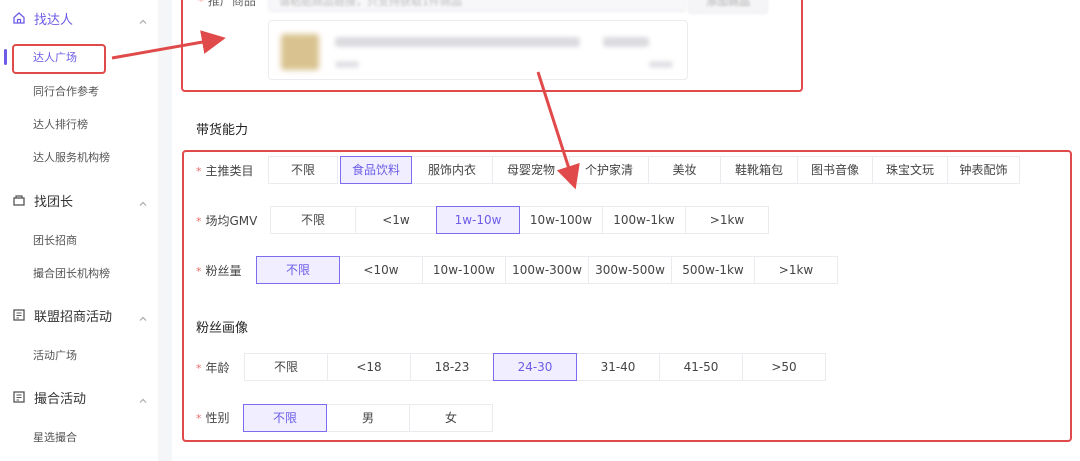 This screenshot has height=461, width=1080. I want to click on sidebar-item-talent-ranking: 达人排行榜, so click(79, 124).